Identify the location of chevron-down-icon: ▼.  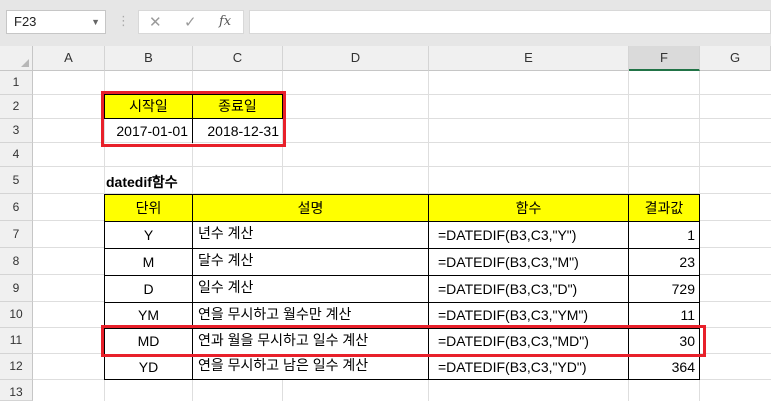
(95, 22).